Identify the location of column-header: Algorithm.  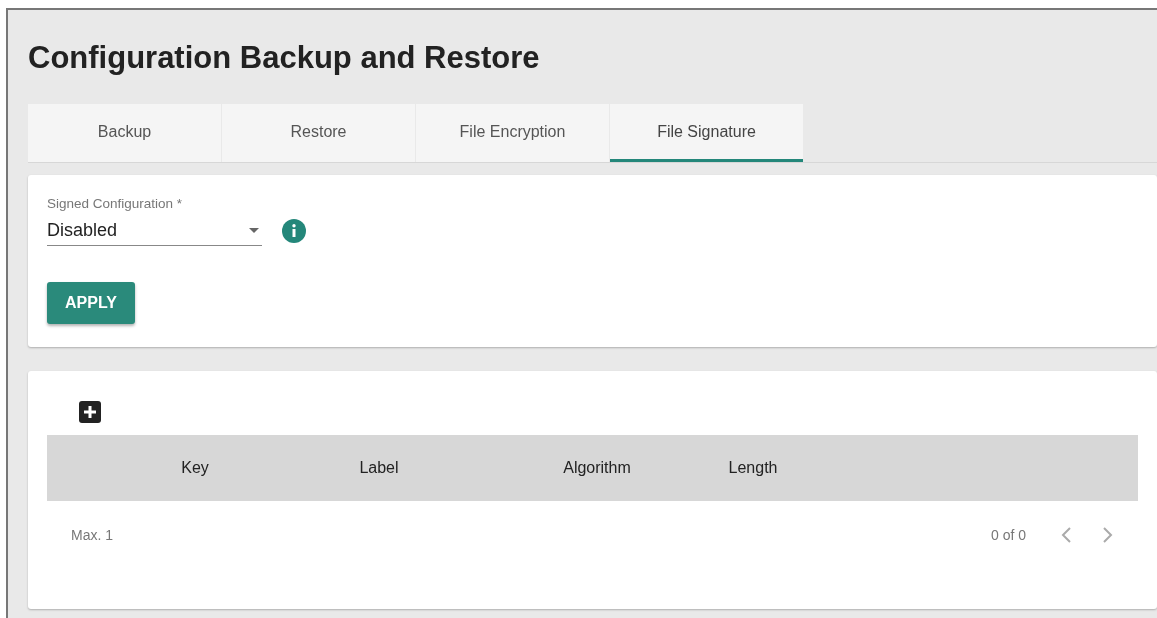
(597, 468).